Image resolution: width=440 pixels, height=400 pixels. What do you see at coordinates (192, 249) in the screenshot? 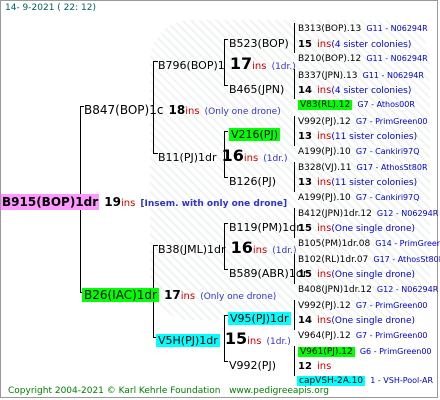
I see `gen2-name: B38(JML)1dr` at bounding box center [192, 249].